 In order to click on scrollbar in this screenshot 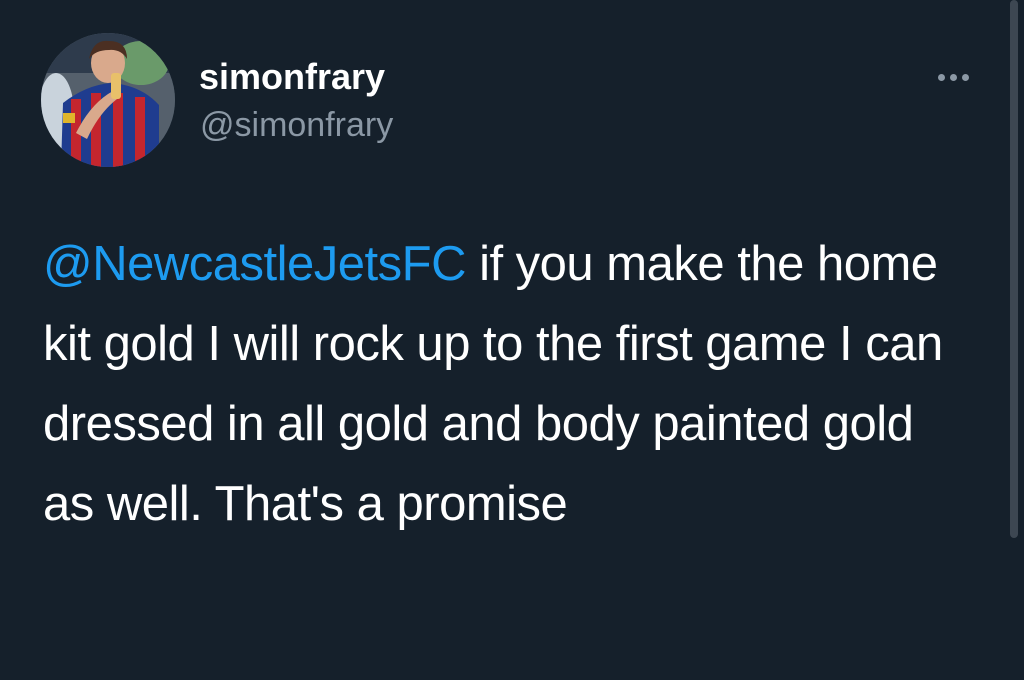, I will do `click(1014, 269)`.